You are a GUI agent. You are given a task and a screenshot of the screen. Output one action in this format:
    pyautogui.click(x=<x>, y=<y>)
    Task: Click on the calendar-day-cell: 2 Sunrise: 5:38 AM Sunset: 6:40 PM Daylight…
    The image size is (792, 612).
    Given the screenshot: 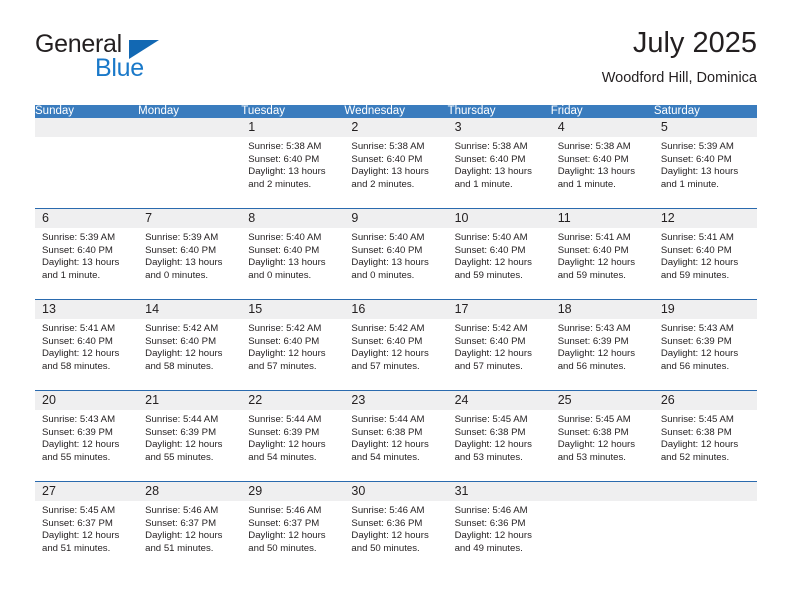 What is the action you would take?
    pyautogui.click(x=396, y=163)
    